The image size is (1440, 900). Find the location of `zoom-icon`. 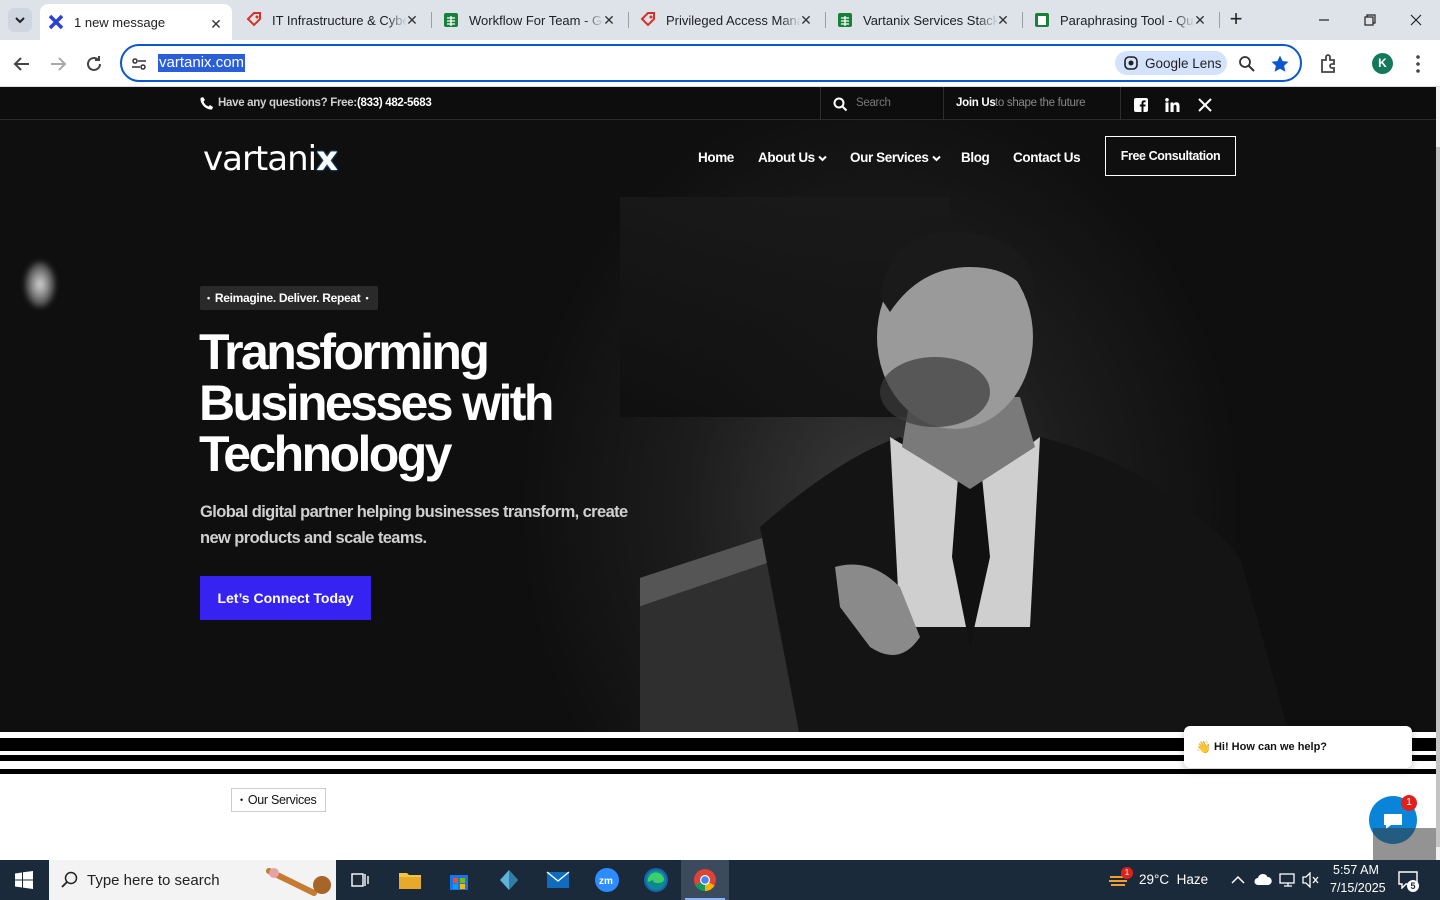

zoom-icon is located at coordinates (1247, 64).